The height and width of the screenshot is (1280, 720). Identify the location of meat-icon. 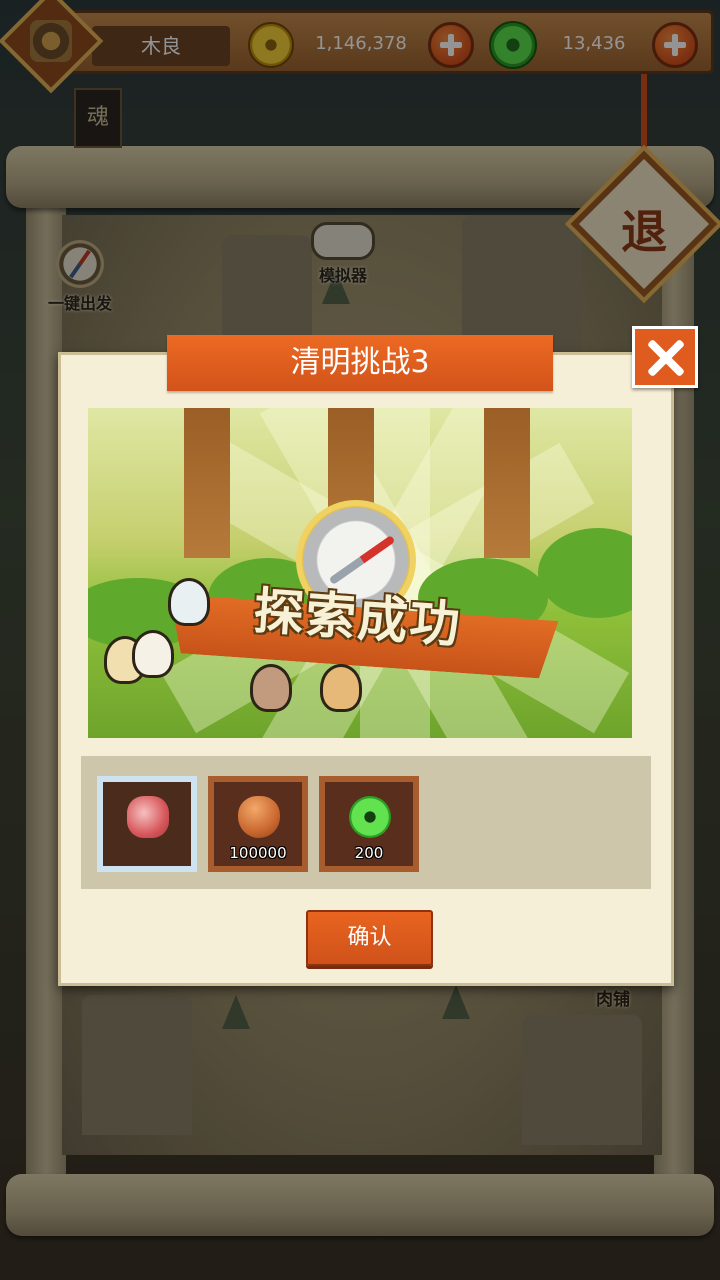
(148, 817).